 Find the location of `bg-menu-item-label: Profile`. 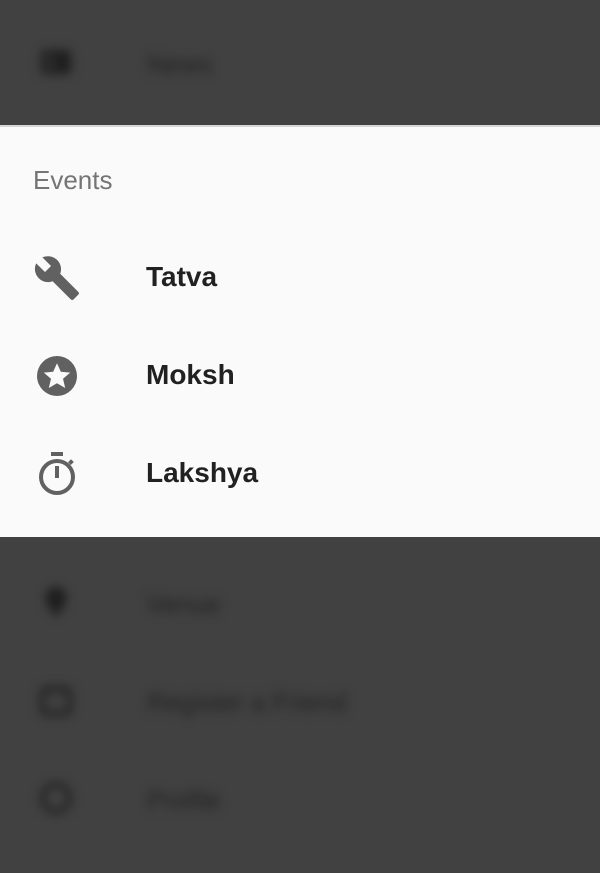

bg-menu-item-label: Profile is located at coordinates (184, 800).